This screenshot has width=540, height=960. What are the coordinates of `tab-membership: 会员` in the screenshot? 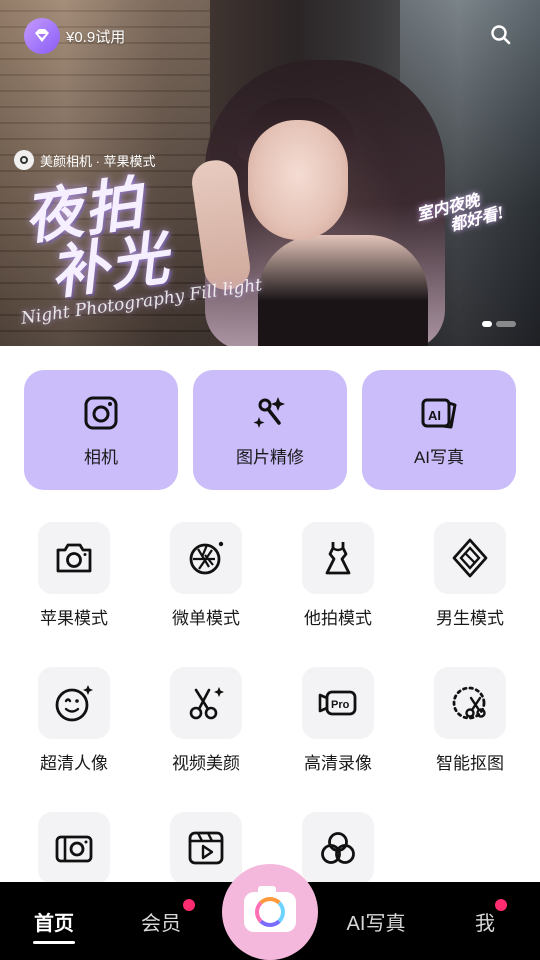 It's located at (162, 921).